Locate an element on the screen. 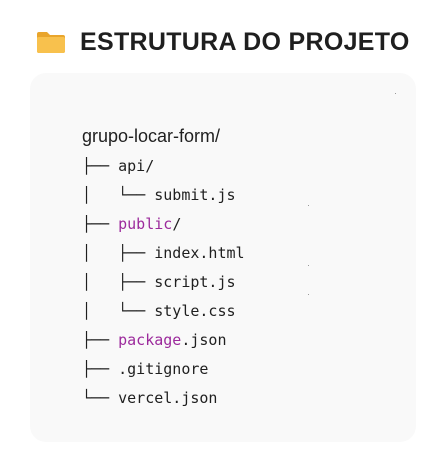 The width and height of the screenshot is (446, 465). tree-item: │ ├── index.html is located at coordinates (163, 253).